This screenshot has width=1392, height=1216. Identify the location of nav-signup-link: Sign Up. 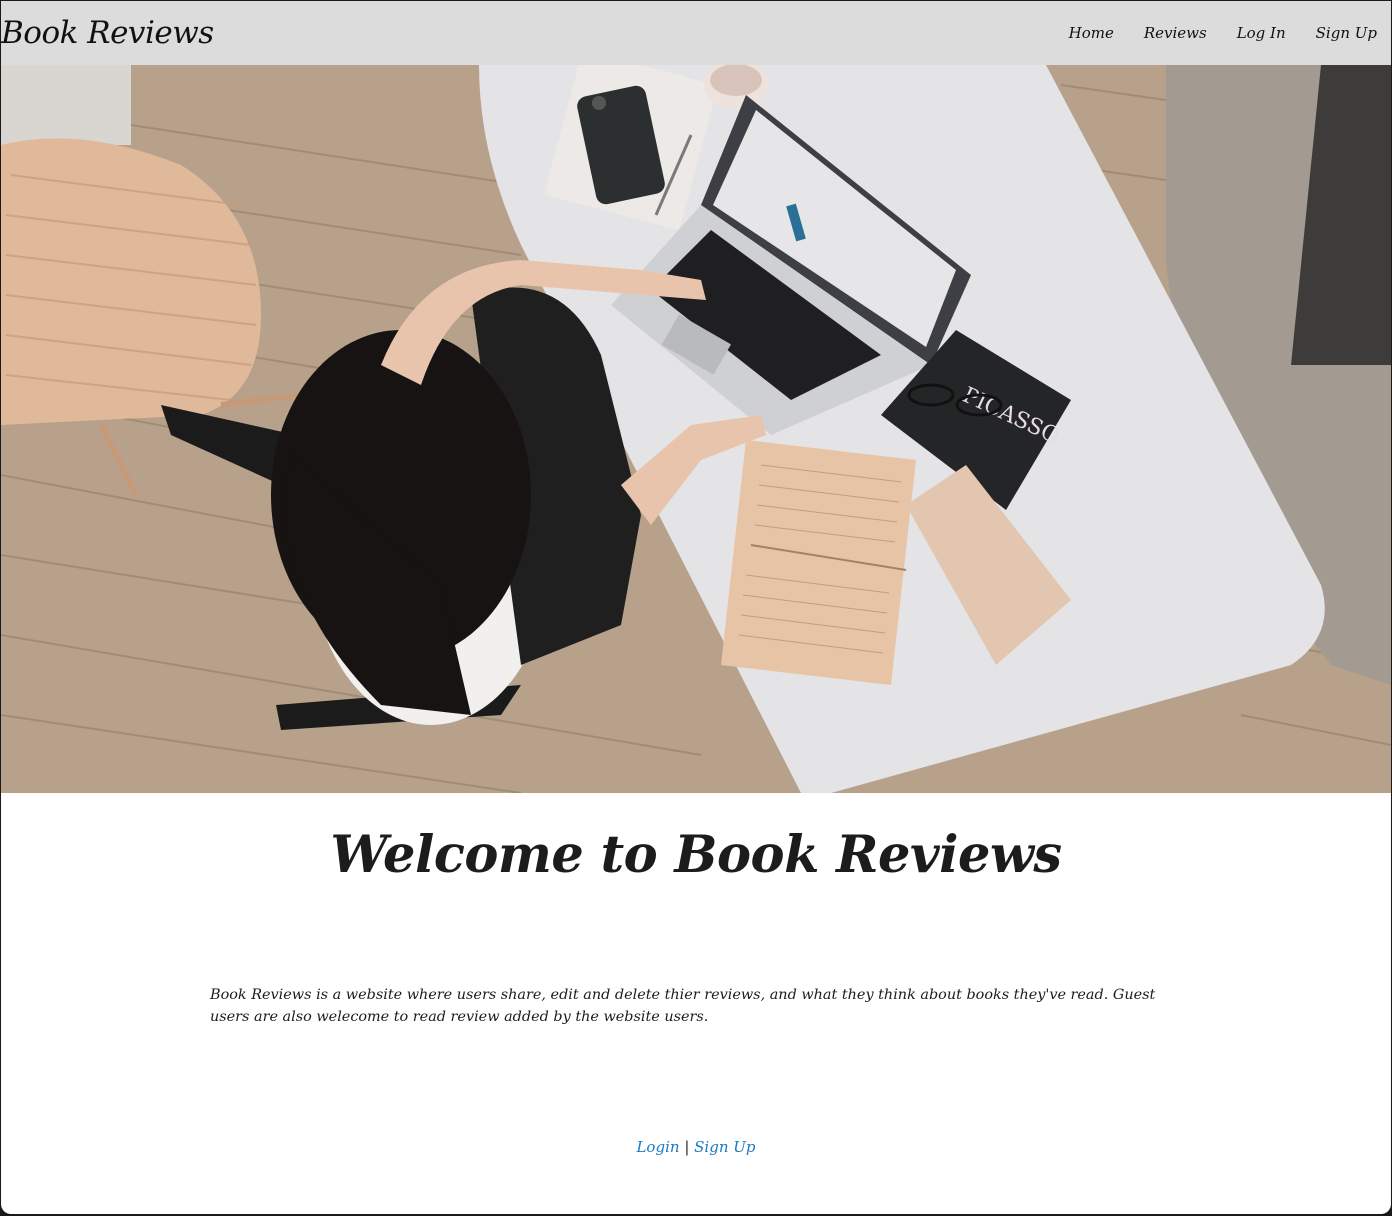
(1346, 33).